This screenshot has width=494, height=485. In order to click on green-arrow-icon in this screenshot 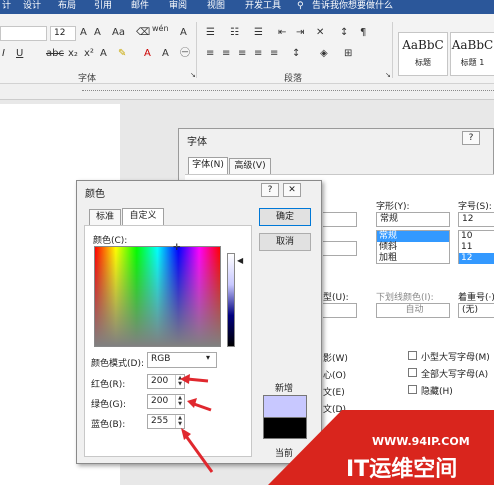, I will do `click(202, 407)`.